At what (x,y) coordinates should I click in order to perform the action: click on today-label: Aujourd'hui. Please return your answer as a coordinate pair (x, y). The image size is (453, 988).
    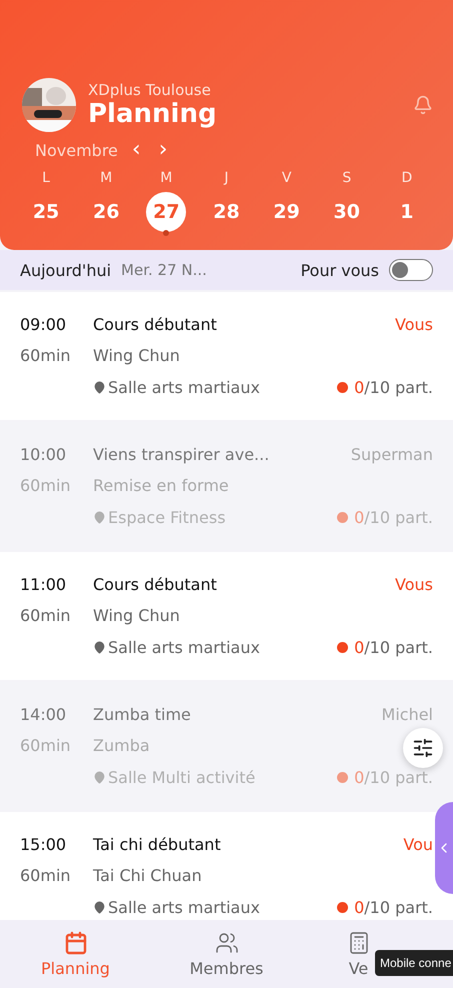
    Looking at the image, I should click on (66, 270).